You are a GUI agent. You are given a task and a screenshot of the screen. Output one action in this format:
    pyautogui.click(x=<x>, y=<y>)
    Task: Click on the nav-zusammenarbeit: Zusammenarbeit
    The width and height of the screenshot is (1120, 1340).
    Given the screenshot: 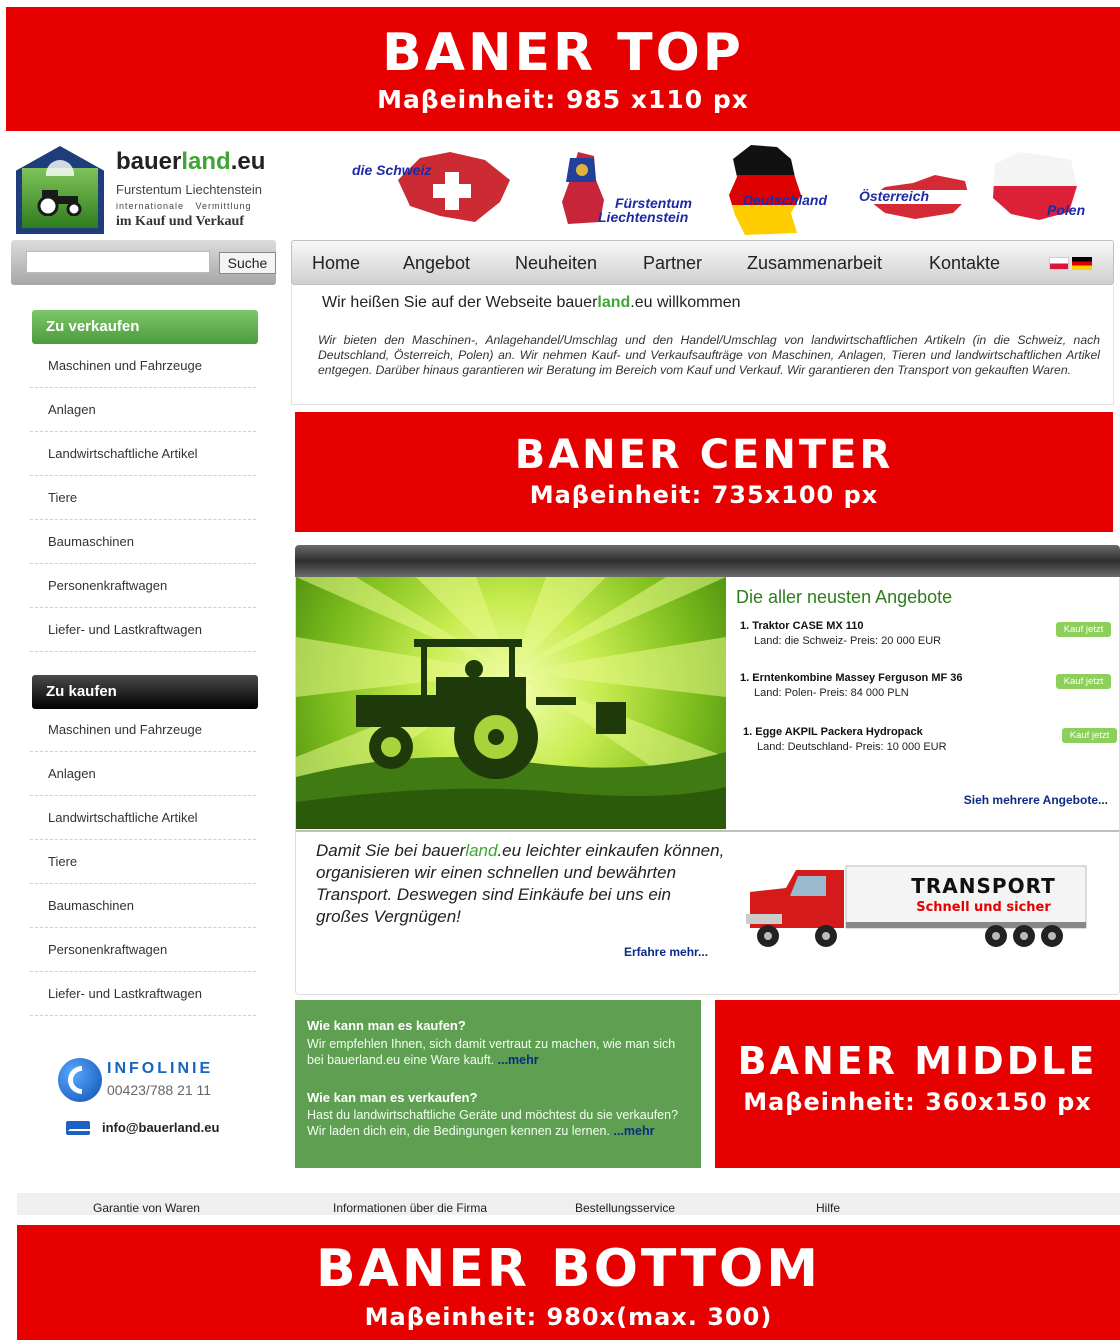 What is the action you would take?
    pyautogui.click(x=814, y=263)
    